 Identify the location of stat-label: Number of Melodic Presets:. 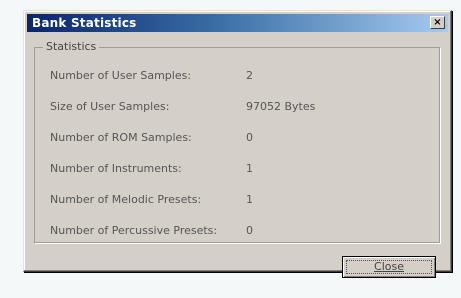
(126, 199).